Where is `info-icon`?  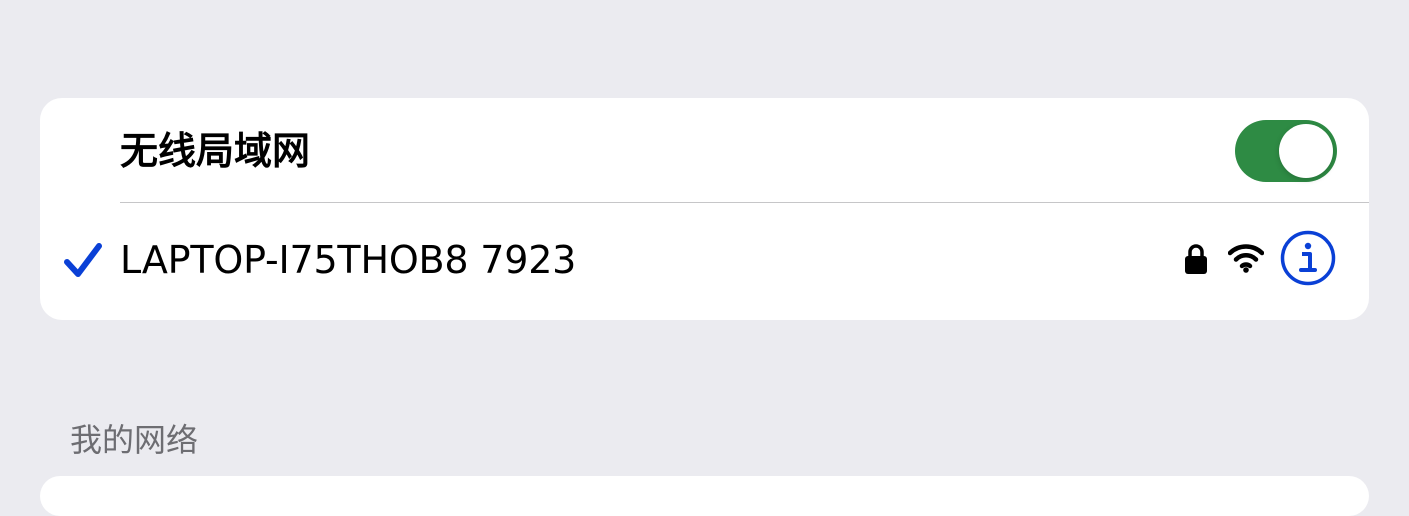
info-icon is located at coordinates (1308, 258).